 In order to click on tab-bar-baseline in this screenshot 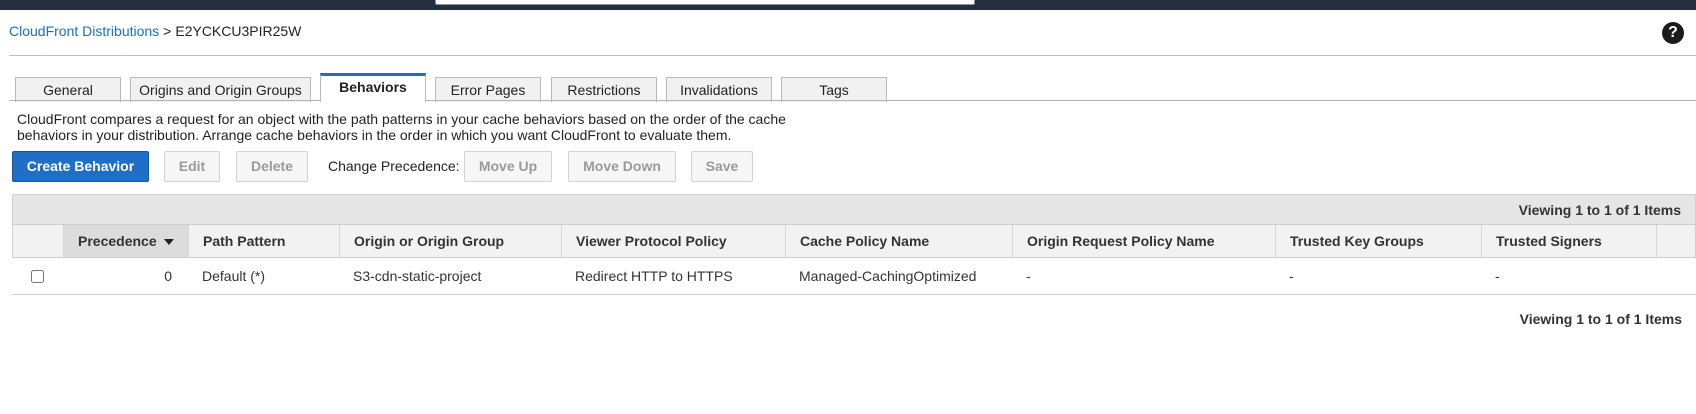, I will do `click(852, 100)`.